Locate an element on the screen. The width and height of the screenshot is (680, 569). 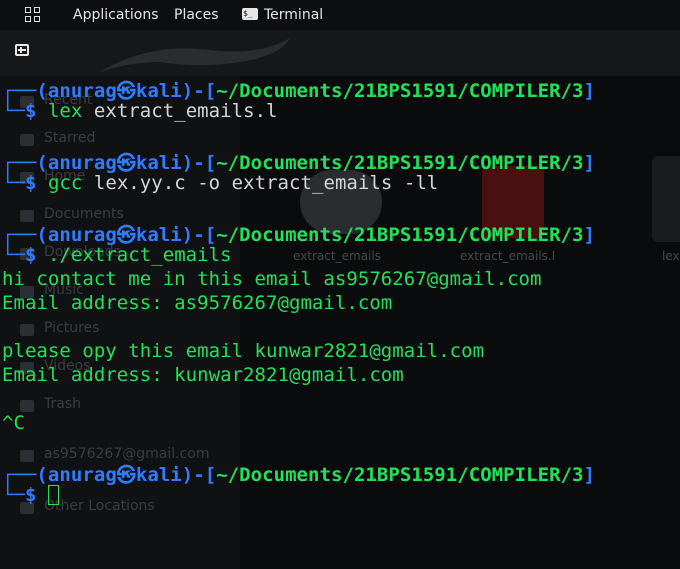
command-line: └─$ is located at coordinates (30, 495).